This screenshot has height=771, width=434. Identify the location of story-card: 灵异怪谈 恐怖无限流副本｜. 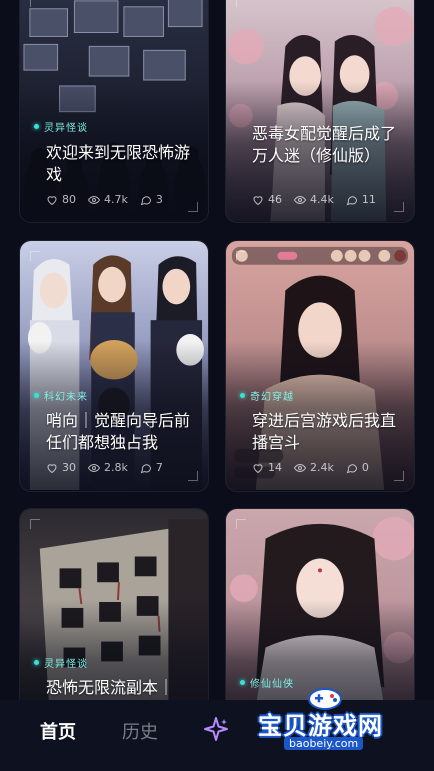
(114, 604).